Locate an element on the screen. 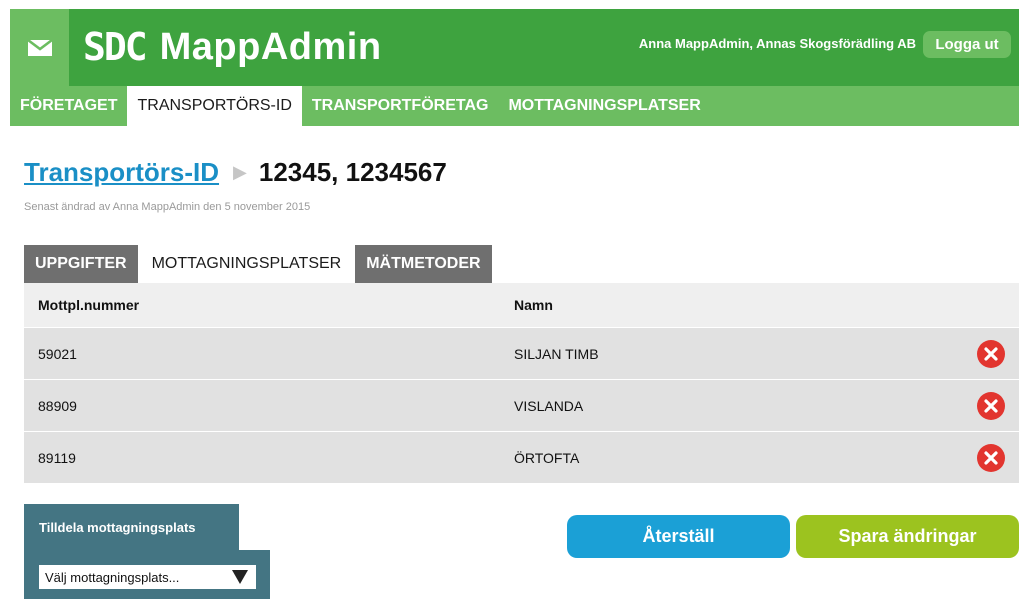  table-row: 89119 ÖRTOFTA is located at coordinates (521, 458).